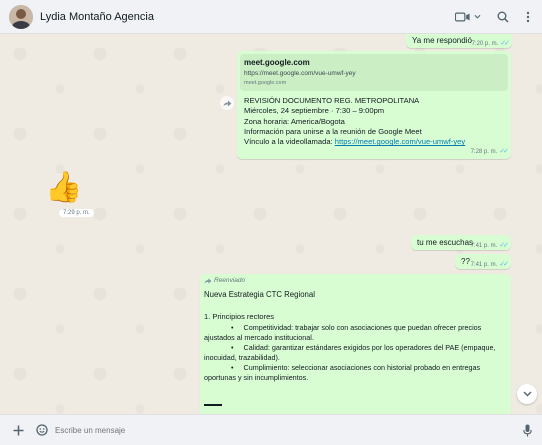 The width and height of the screenshot is (542, 445). What do you see at coordinates (289, 142) in the screenshot?
I see `message-line-label: Vínculo a la videollamada:` at bounding box center [289, 142].